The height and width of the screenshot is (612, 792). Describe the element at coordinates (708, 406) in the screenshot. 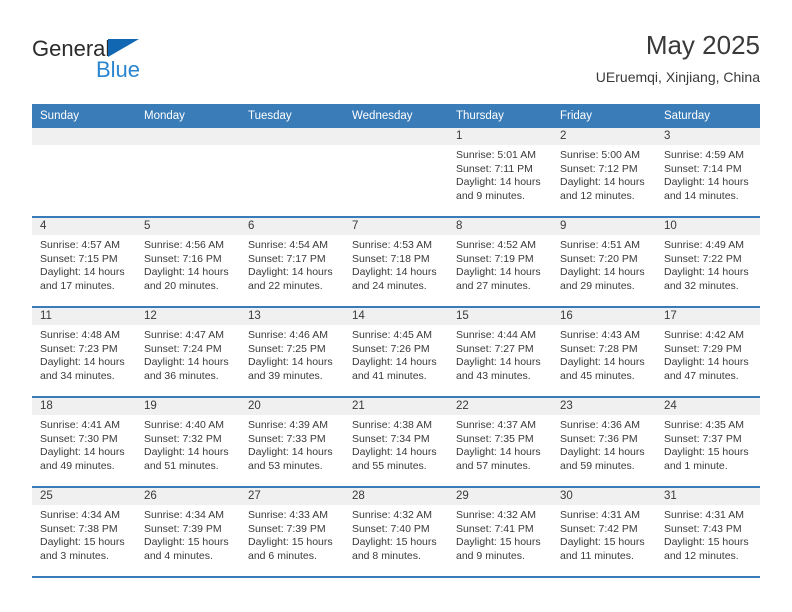

I see `day-number: 24` at that location.